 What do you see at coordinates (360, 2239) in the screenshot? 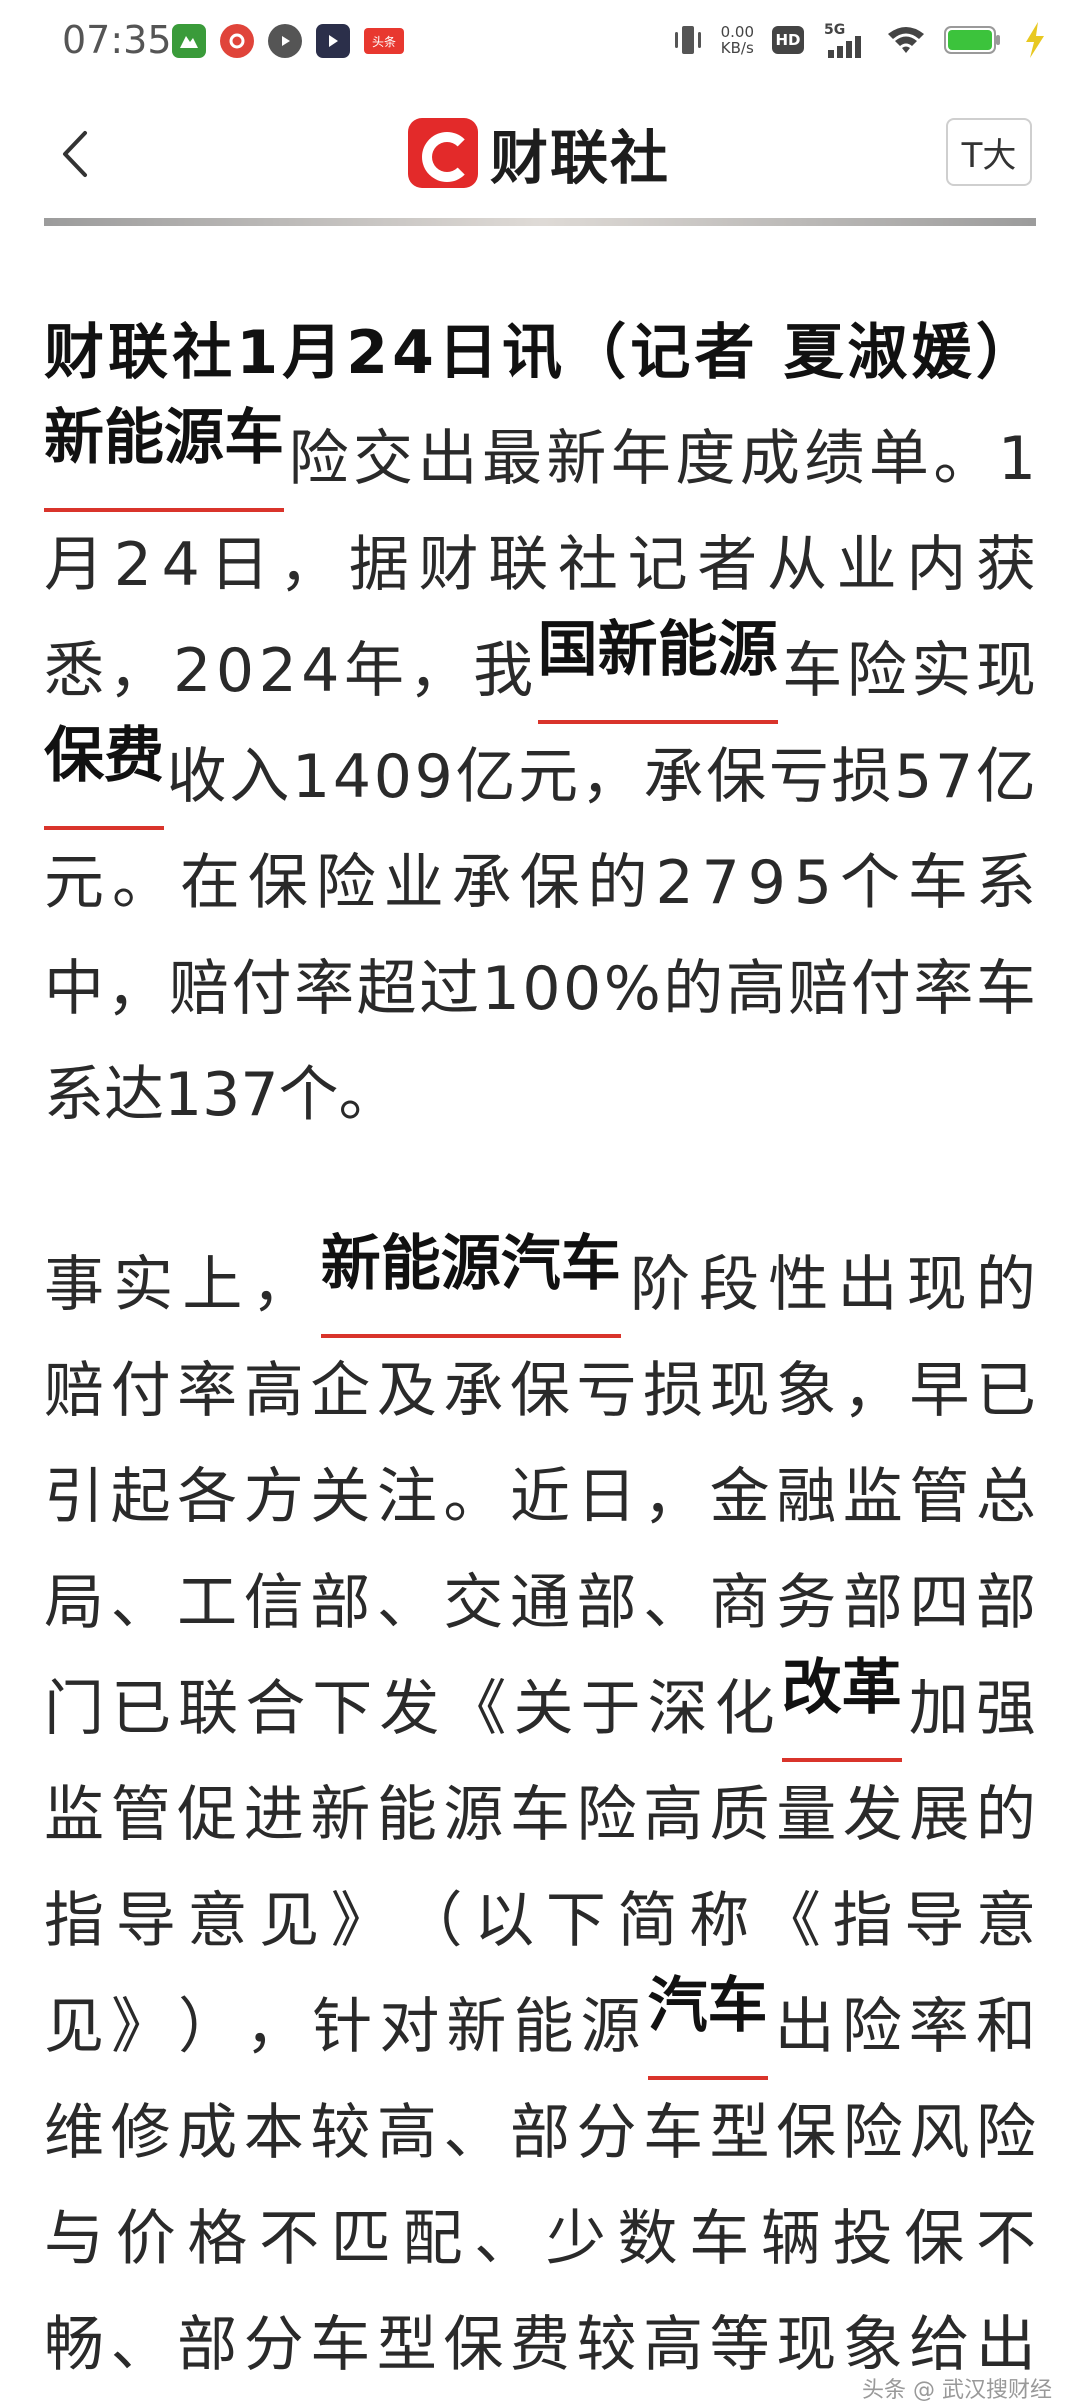
I see `article-char: 匹` at bounding box center [360, 2239].